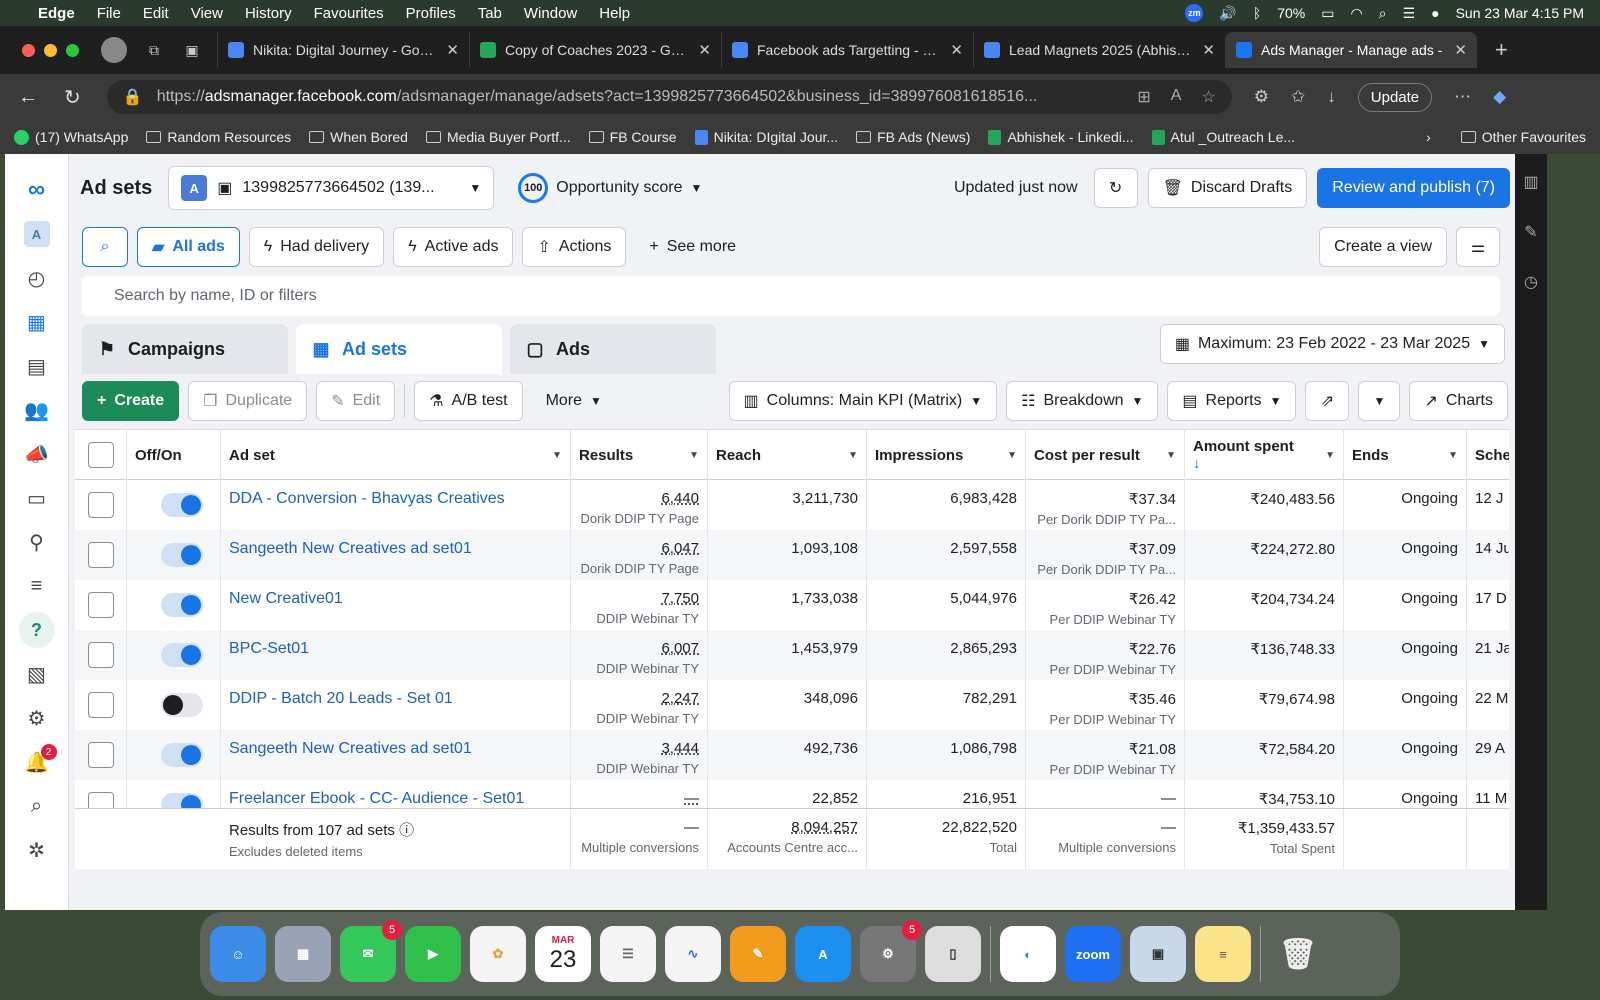  What do you see at coordinates (1194, 13) in the screenshot?
I see `zoom-status-icon: zm` at bounding box center [1194, 13].